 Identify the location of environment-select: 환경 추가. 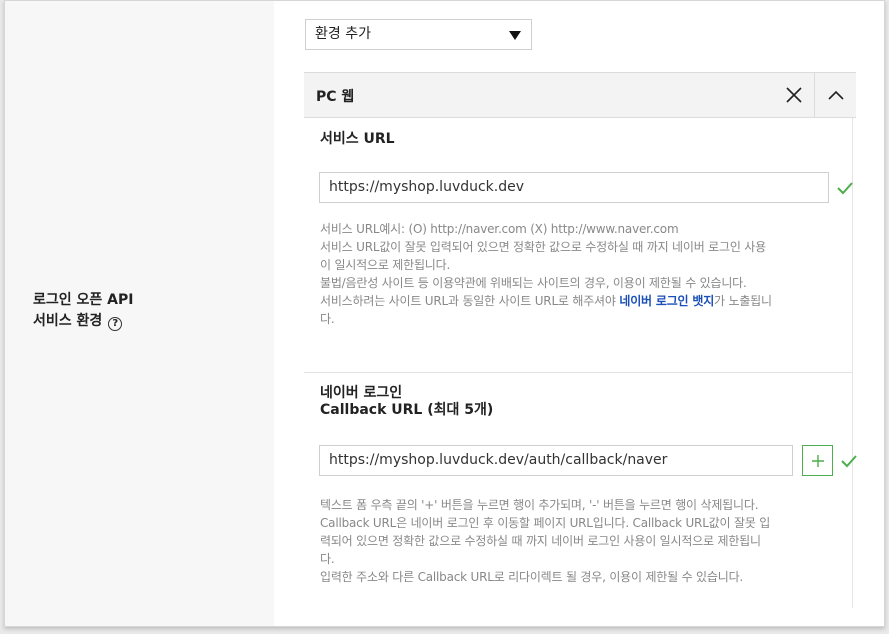
(418, 34).